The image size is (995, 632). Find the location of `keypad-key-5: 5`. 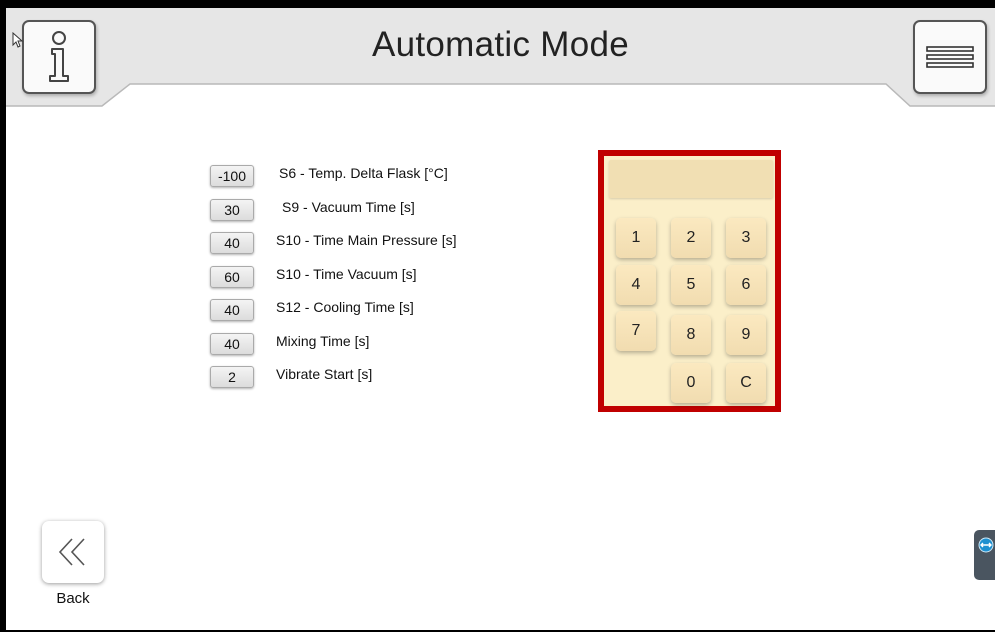

keypad-key-5: 5 is located at coordinates (691, 285).